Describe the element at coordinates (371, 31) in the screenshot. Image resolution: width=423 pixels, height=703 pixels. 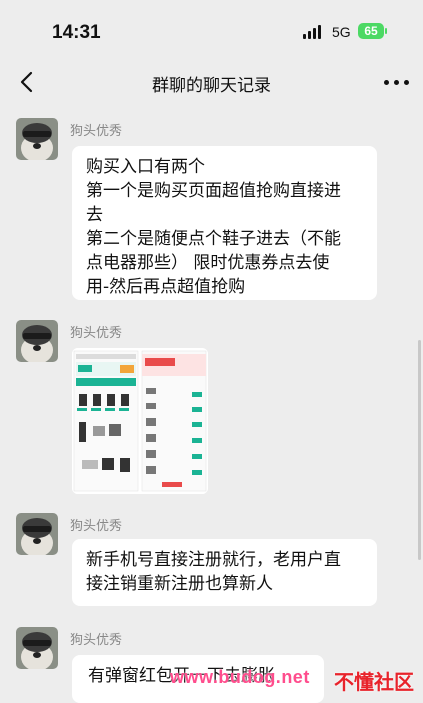
I see `battery-icon: 65` at that location.